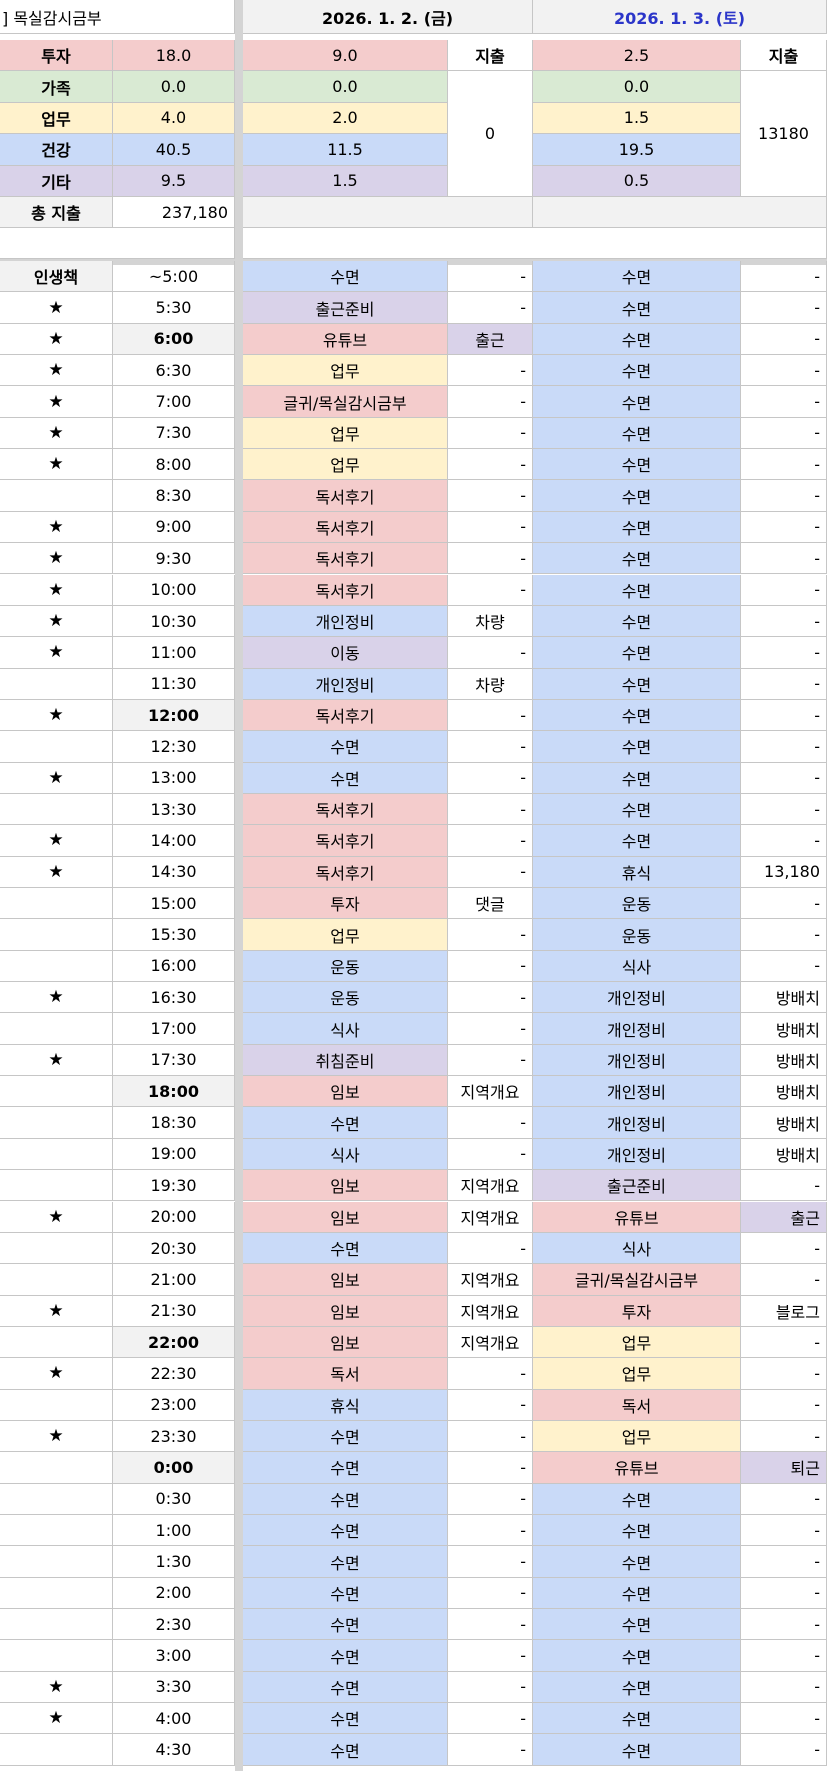  I want to click on time-cell: 23:30, so click(174, 1436).